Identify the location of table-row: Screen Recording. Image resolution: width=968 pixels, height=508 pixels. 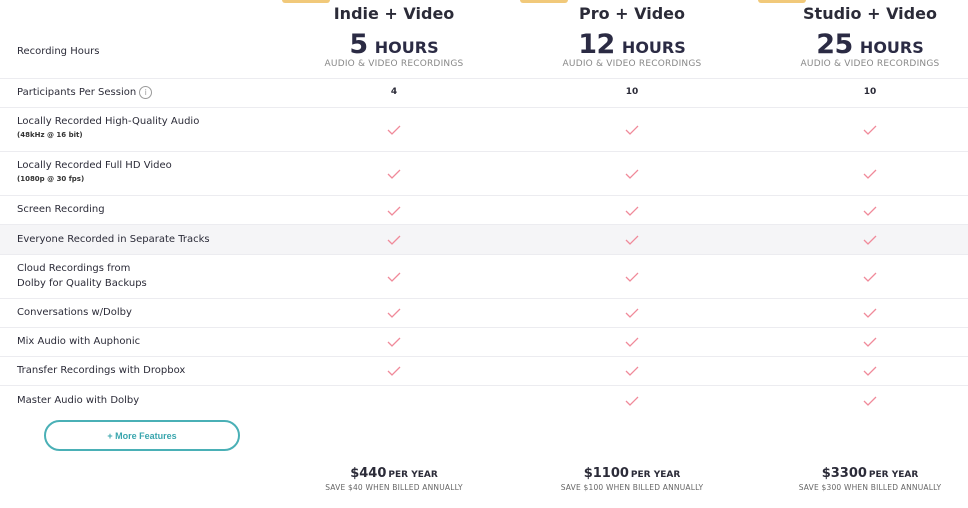
(484, 209).